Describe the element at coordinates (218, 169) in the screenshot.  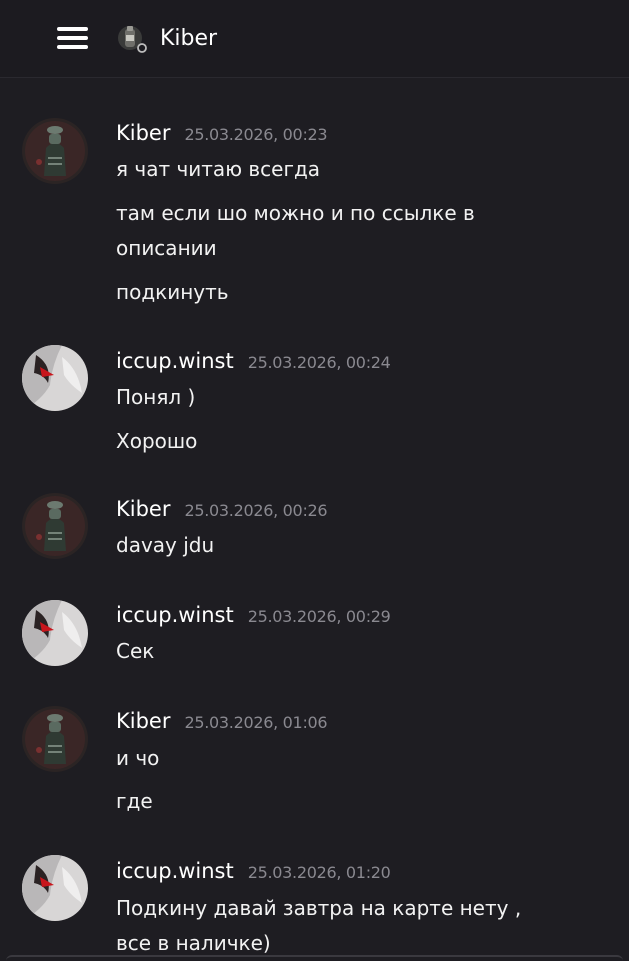
I see `message-text: я чат читаю всегда` at that location.